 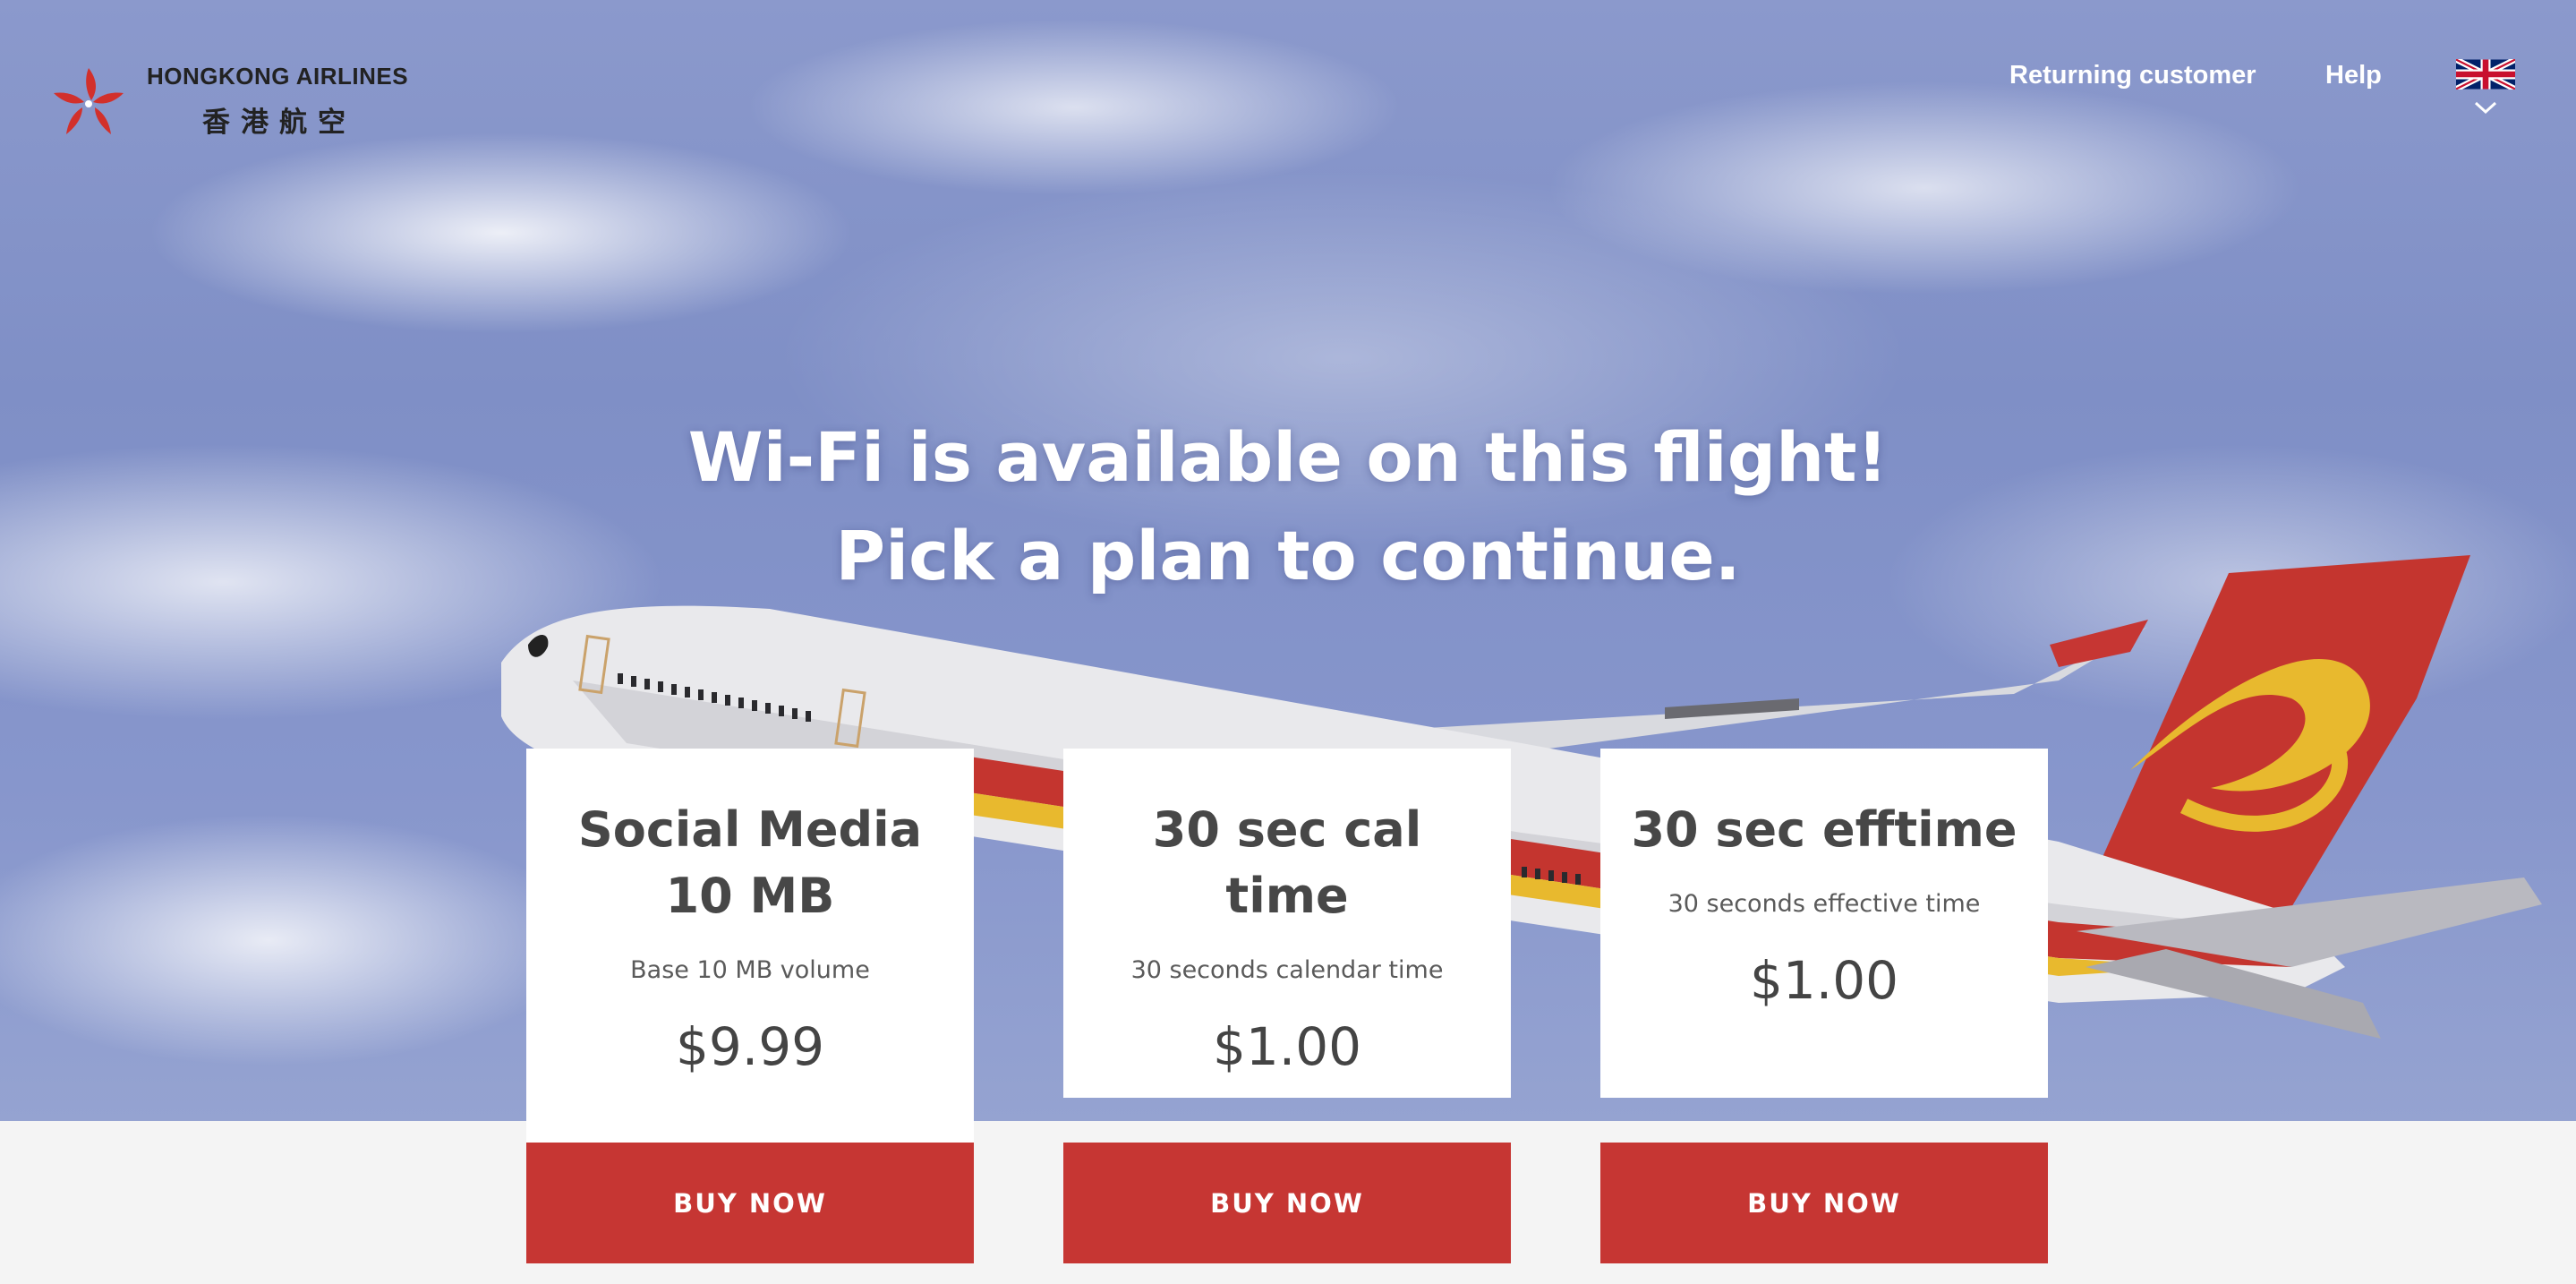 What do you see at coordinates (2485, 75) in the screenshot?
I see `uk-flag-icon` at bounding box center [2485, 75].